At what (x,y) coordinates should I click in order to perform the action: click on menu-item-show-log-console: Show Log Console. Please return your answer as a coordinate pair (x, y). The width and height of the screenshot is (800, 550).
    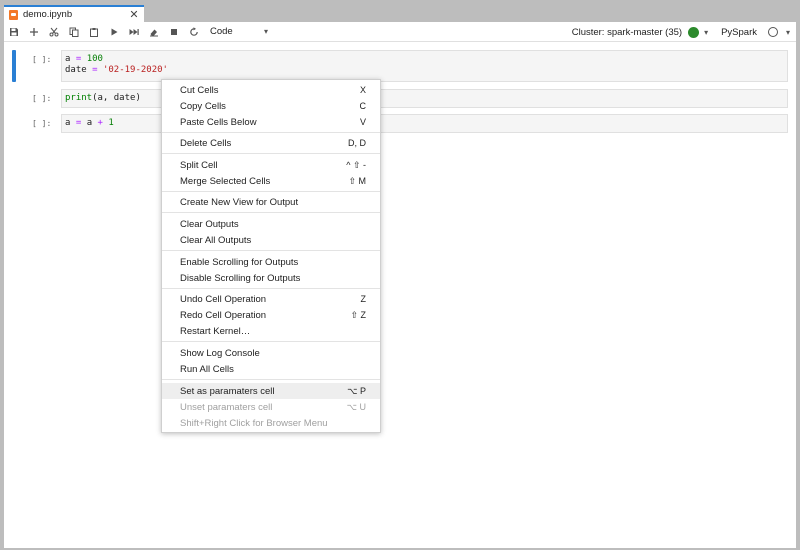
    Looking at the image, I should click on (271, 353).